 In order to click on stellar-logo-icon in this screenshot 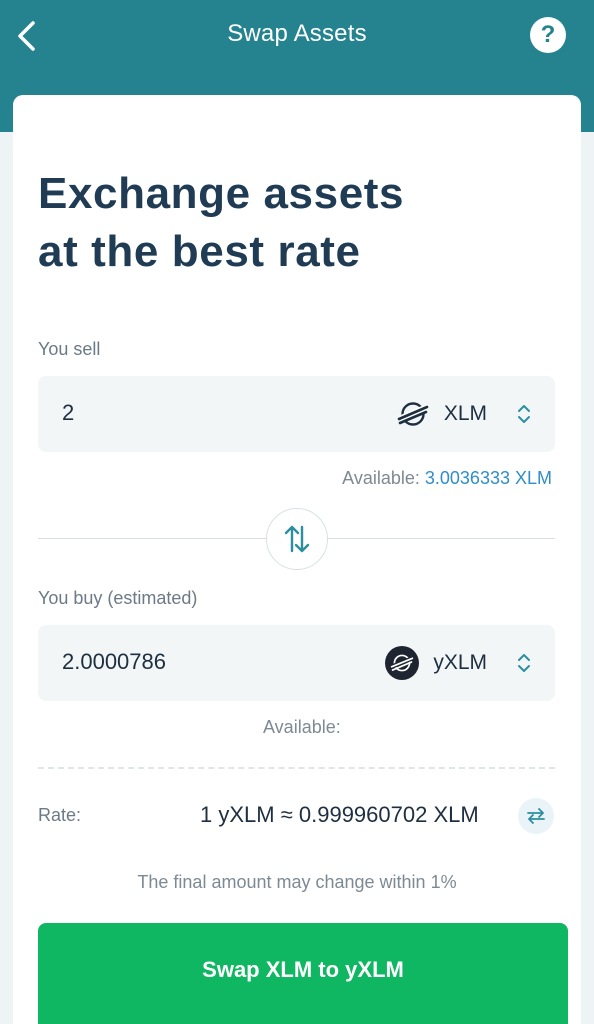, I will do `click(413, 414)`.